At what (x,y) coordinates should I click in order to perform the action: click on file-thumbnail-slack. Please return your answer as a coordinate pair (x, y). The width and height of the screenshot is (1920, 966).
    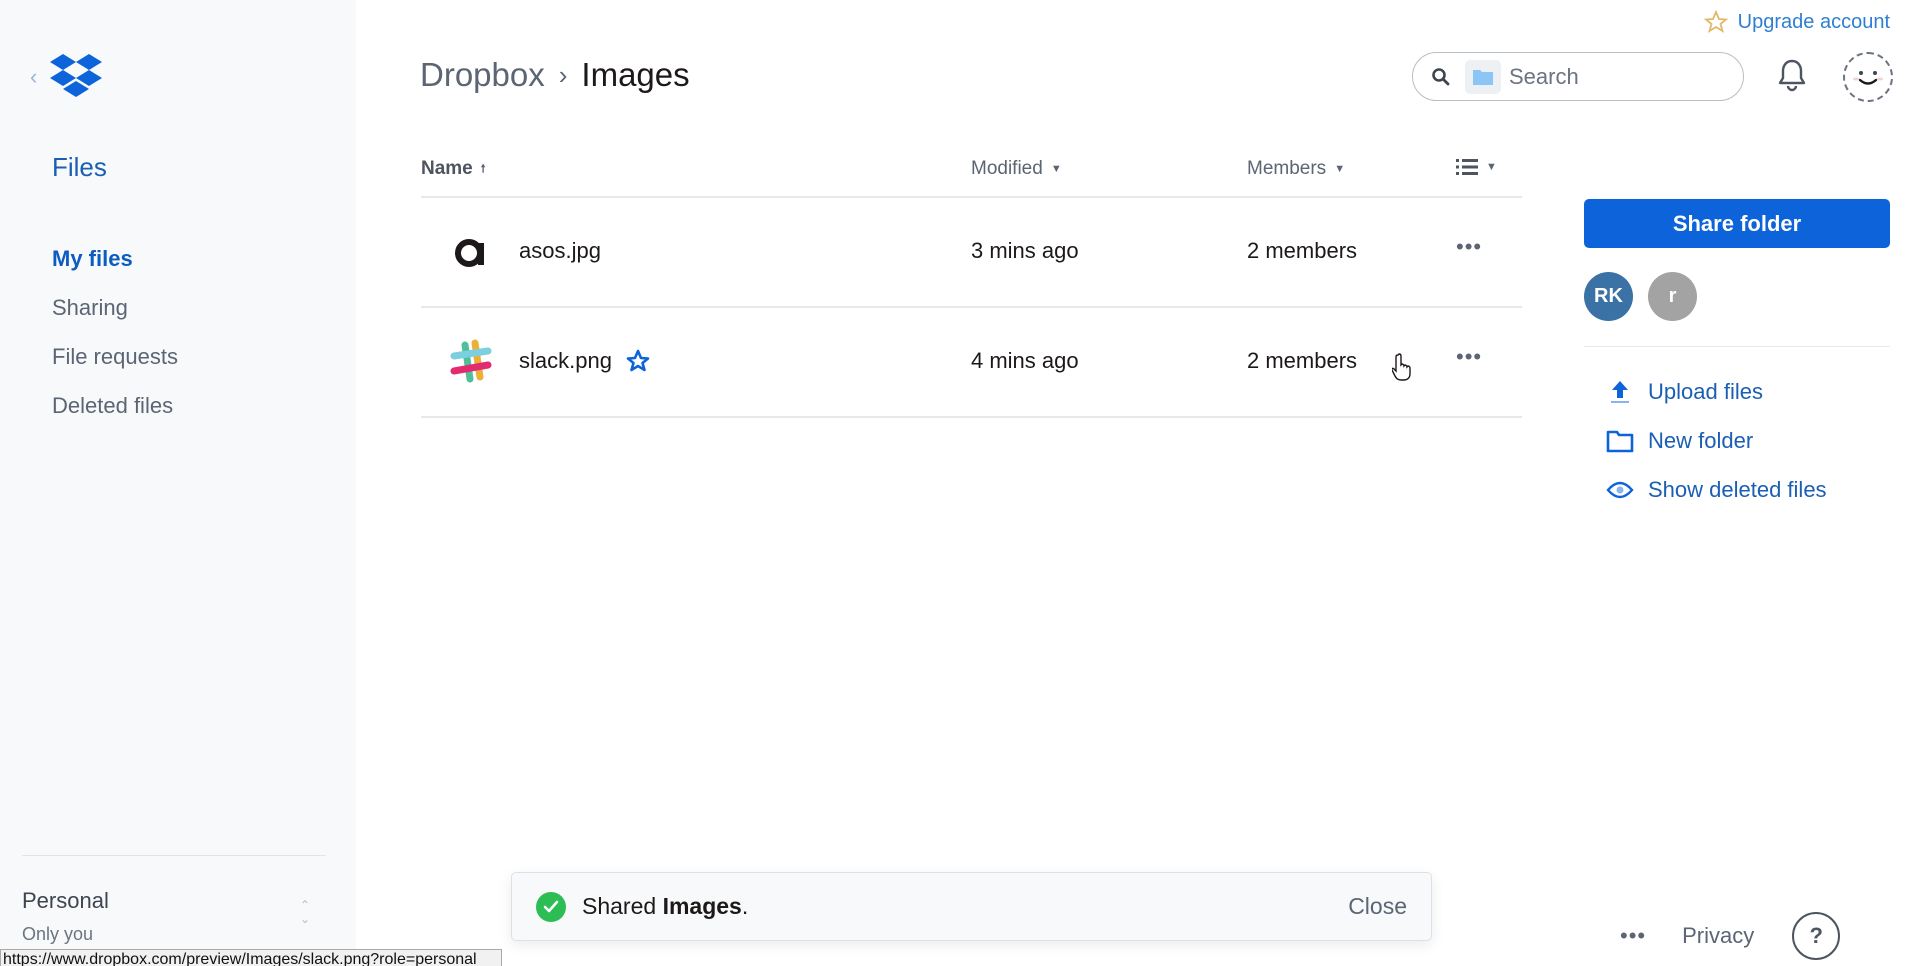
    Looking at the image, I should click on (471, 362).